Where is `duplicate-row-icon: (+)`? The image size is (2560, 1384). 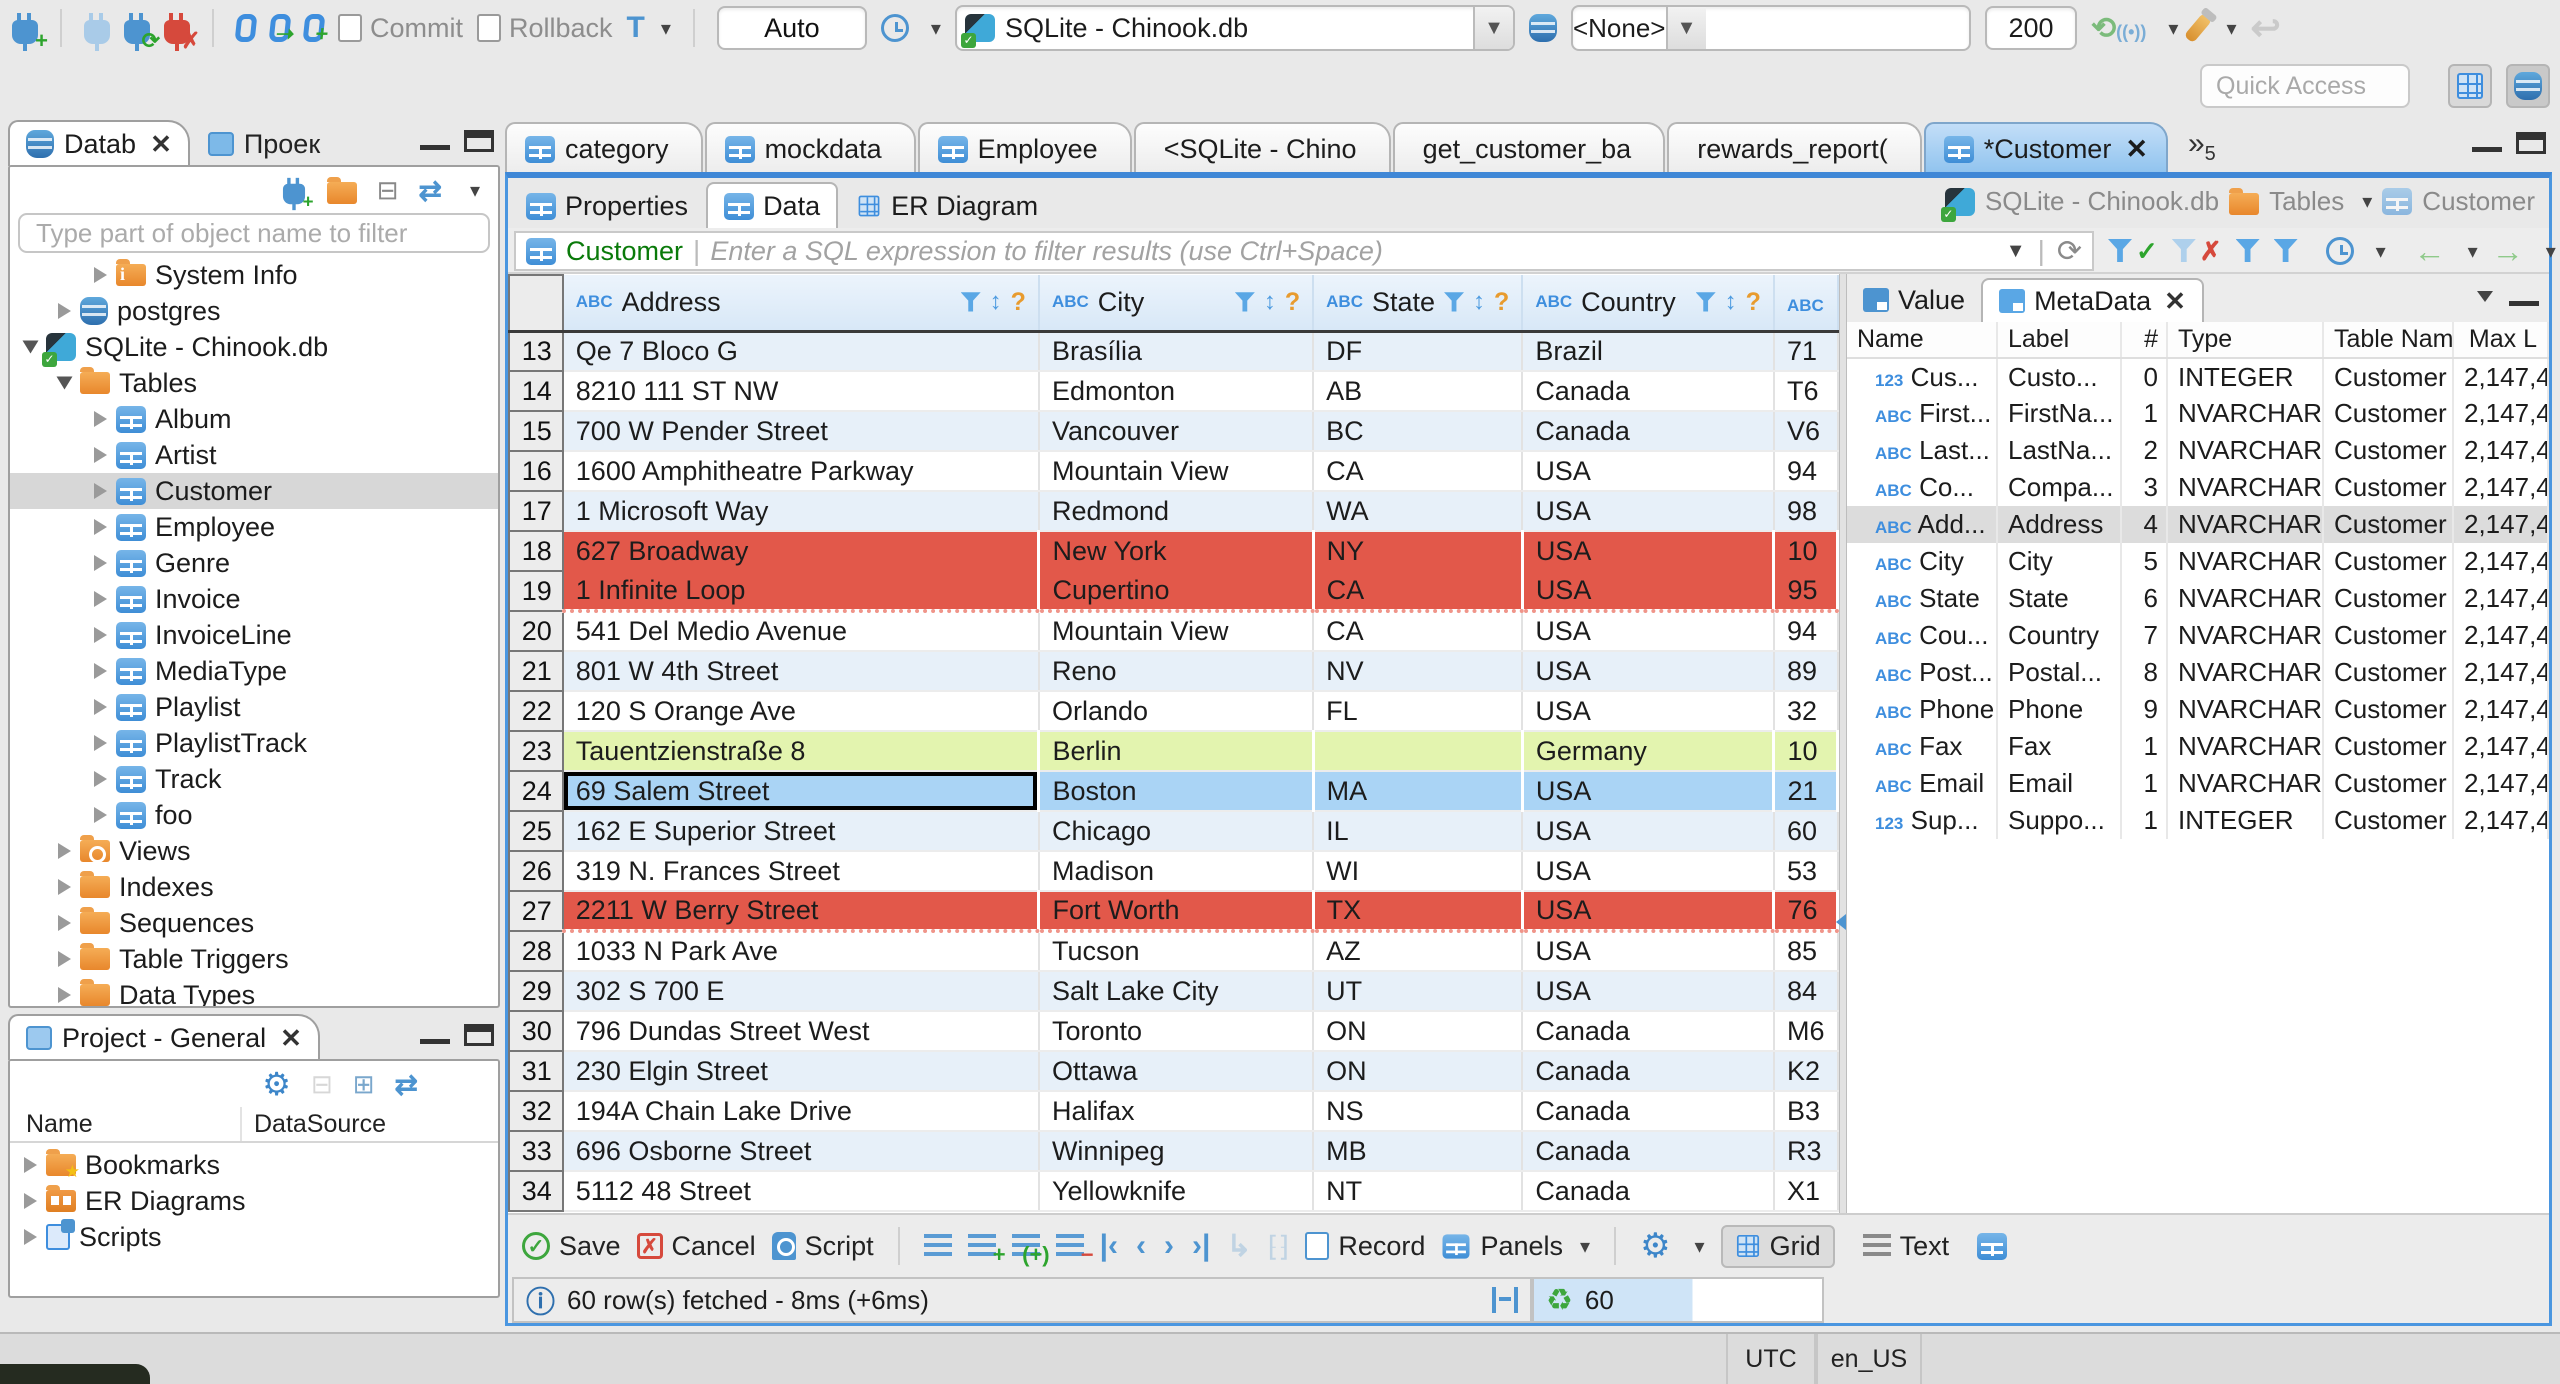 duplicate-row-icon: (+) is located at coordinates (1030, 1250).